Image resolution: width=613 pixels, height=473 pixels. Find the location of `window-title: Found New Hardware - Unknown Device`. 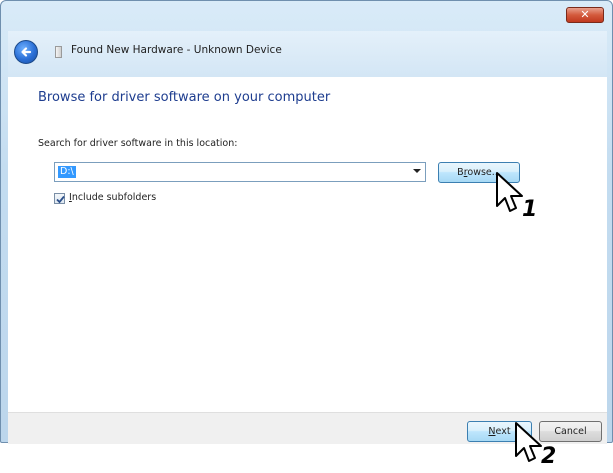

window-title: Found New Hardware - Unknown Device is located at coordinates (176, 50).